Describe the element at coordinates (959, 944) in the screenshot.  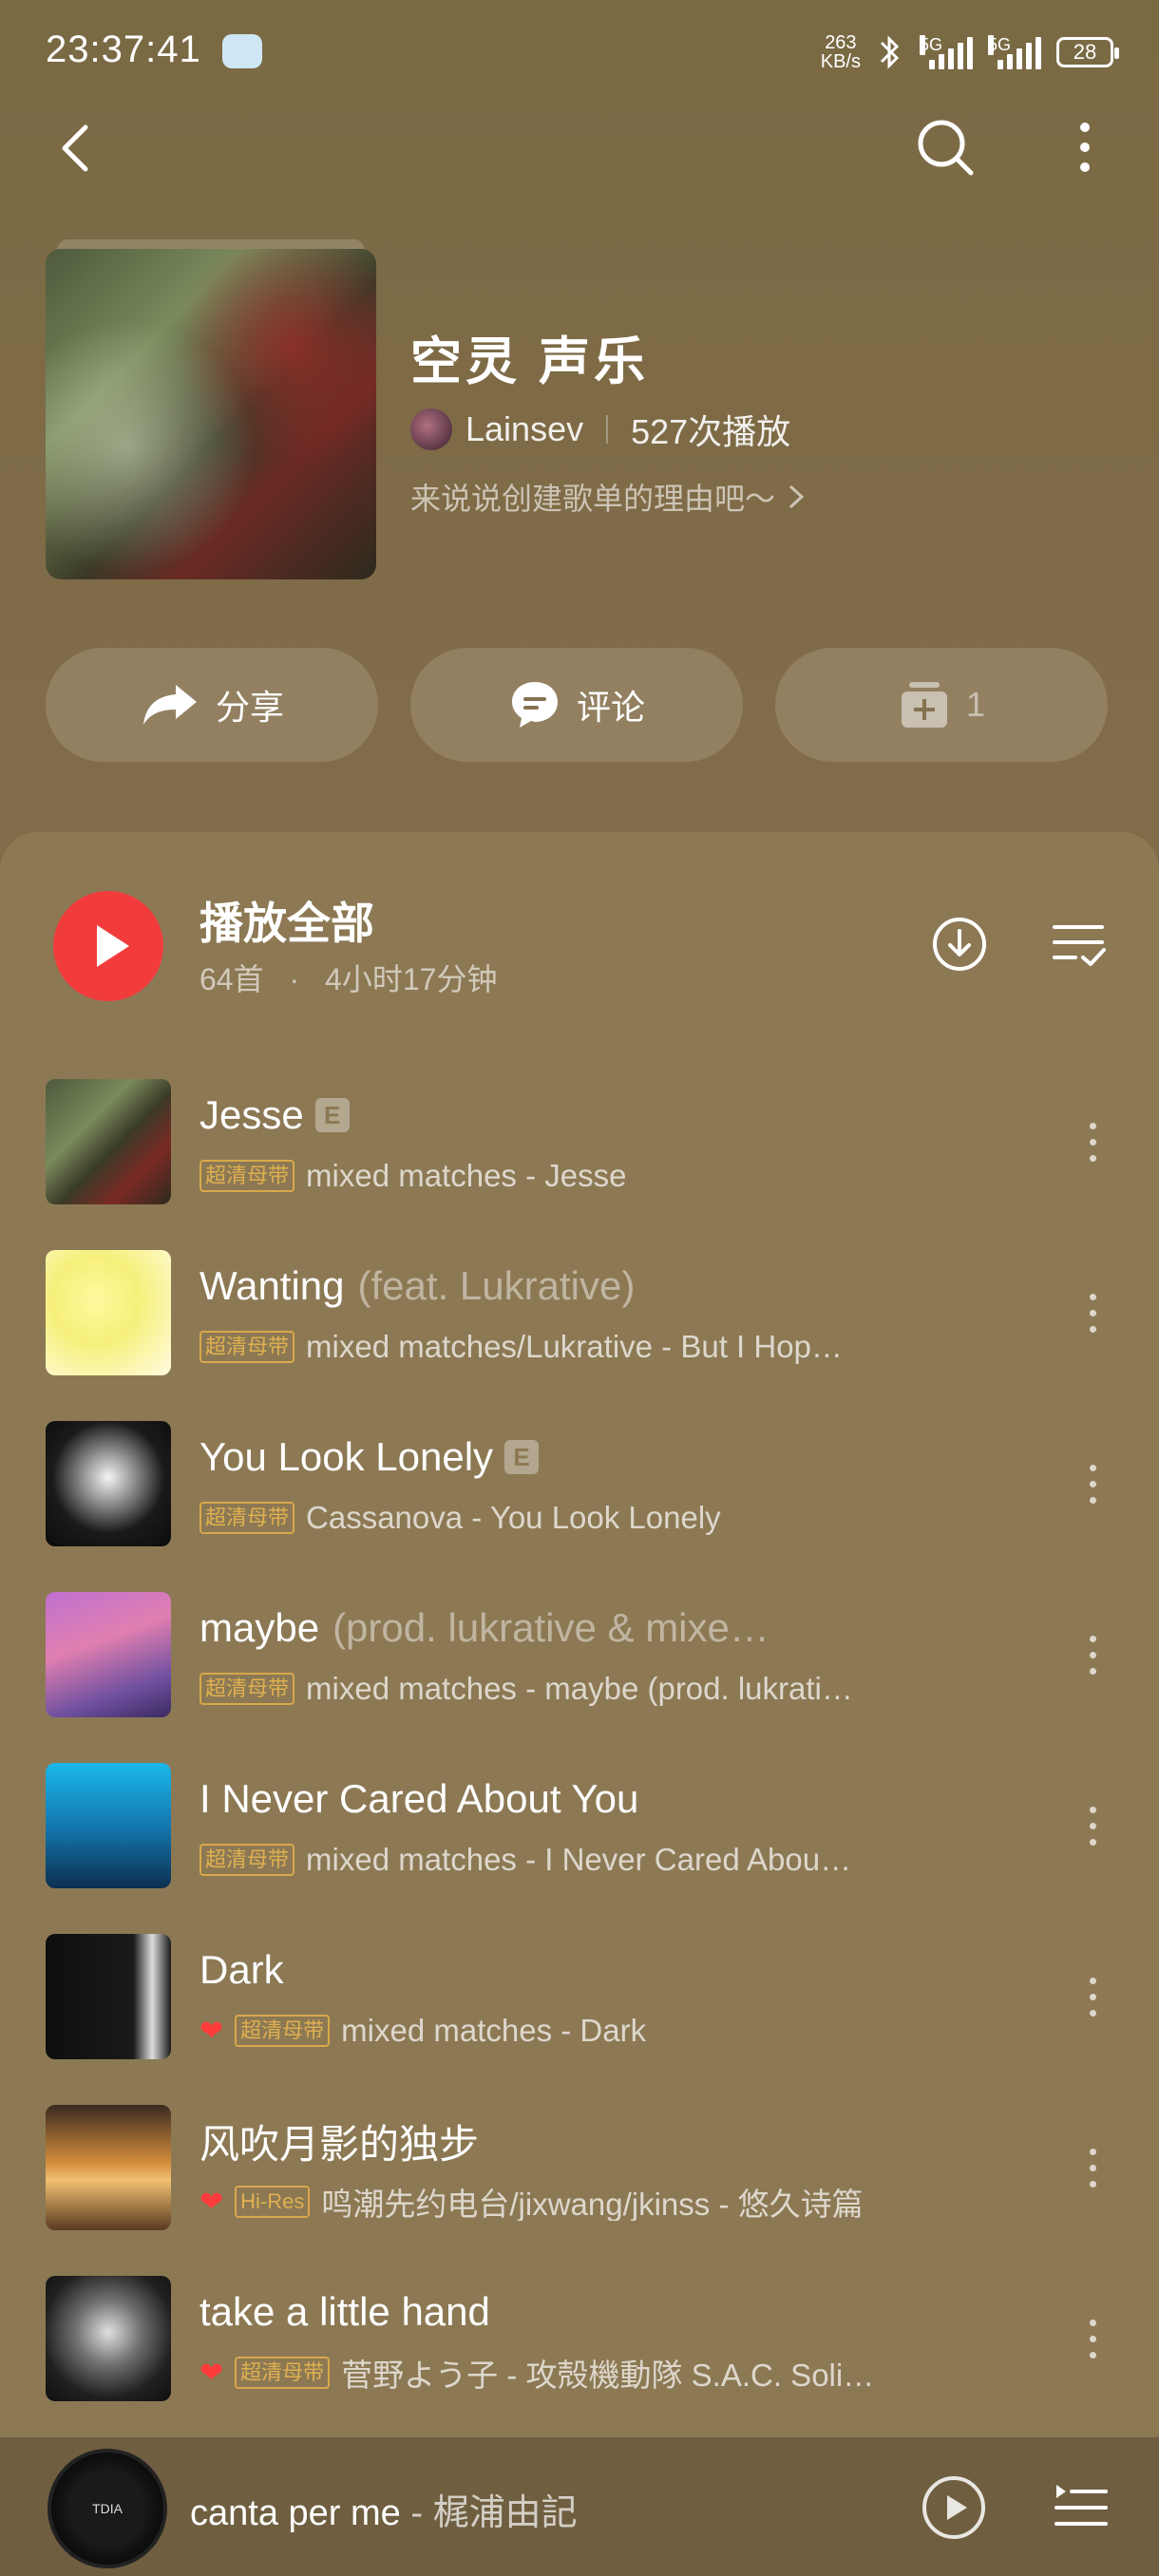
I see `download-button` at that location.